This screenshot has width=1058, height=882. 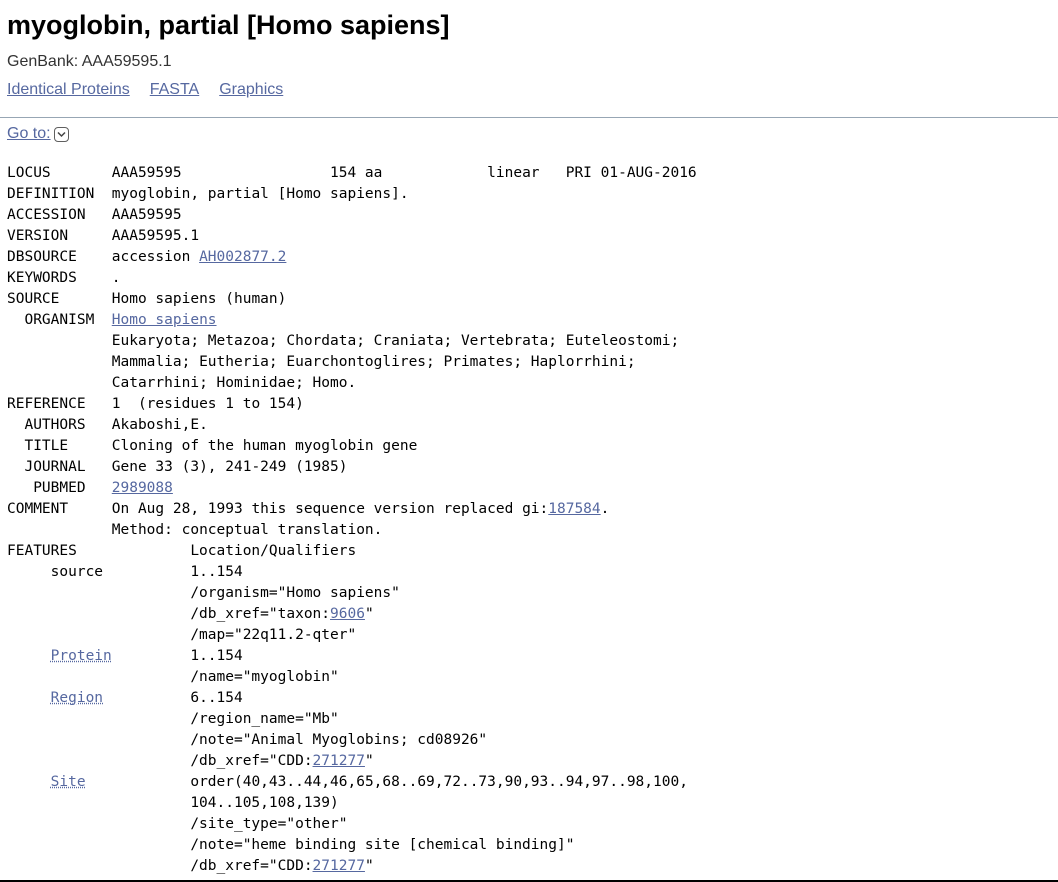 What do you see at coordinates (260, 194) in the screenshot?
I see `definition-value: myoglobin, partial [Homo sapiens].` at bounding box center [260, 194].